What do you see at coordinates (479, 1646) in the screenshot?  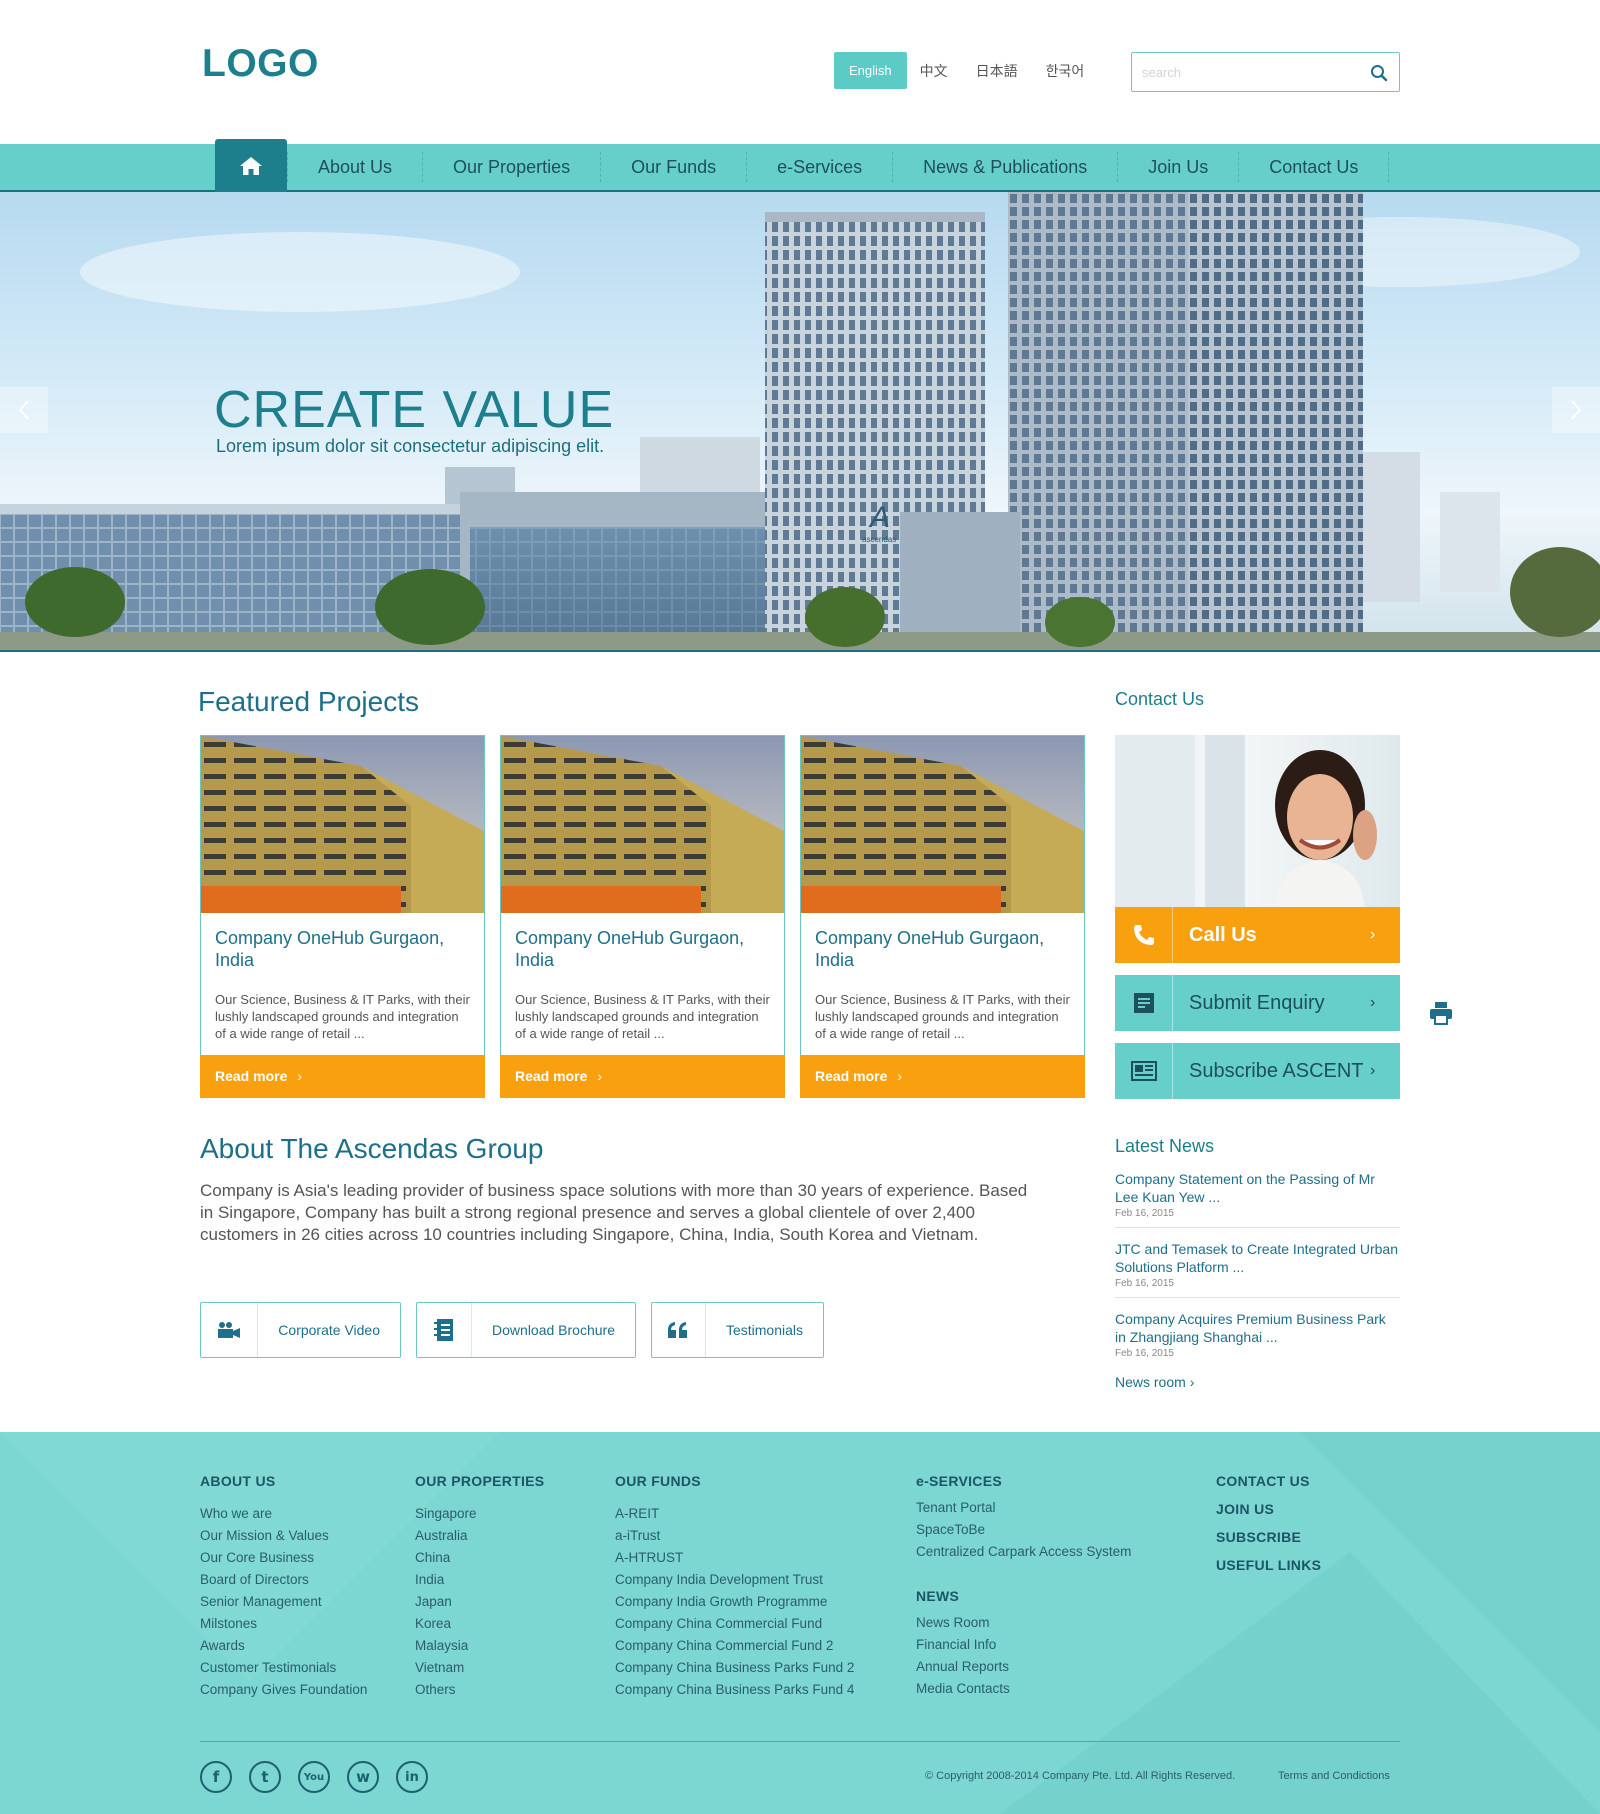 I see `footer-link: Malaysia` at bounding box center [479, 1646].